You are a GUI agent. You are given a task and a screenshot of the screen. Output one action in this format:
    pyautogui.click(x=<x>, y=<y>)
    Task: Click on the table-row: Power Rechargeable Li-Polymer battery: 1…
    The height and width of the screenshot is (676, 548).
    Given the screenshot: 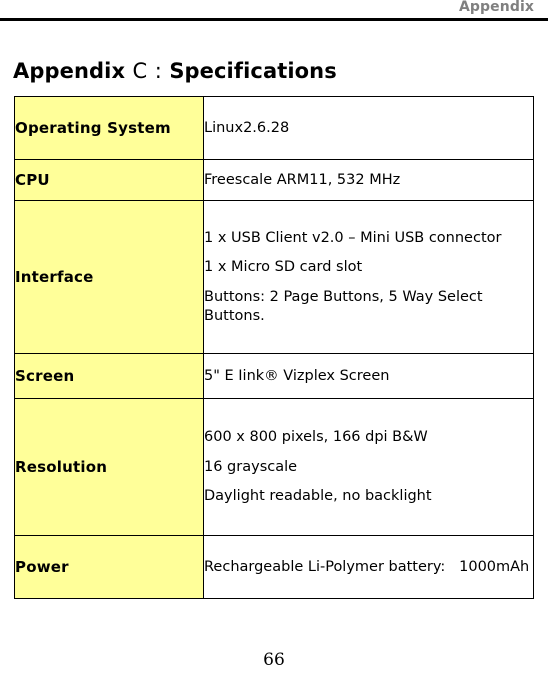 What is the action you would take?
    pyautogui.click(x=274, y=567)
    